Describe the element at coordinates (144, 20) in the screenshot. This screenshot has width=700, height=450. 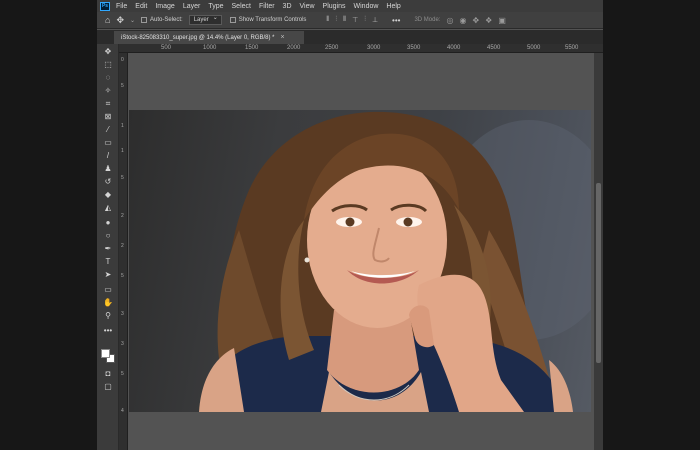
I see `auto-select-checkbox` at that location.